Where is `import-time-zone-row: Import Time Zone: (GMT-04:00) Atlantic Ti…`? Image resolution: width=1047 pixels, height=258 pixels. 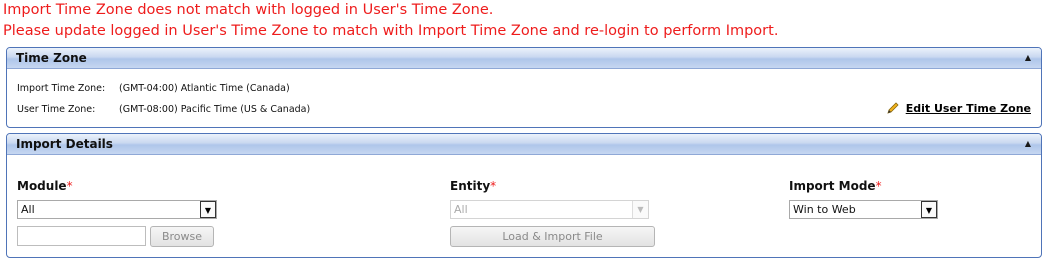
import-time-zone-row: Import Time Zone: (GMT-04:00) Atlantic Ti… is located at coordinates (153, 88).